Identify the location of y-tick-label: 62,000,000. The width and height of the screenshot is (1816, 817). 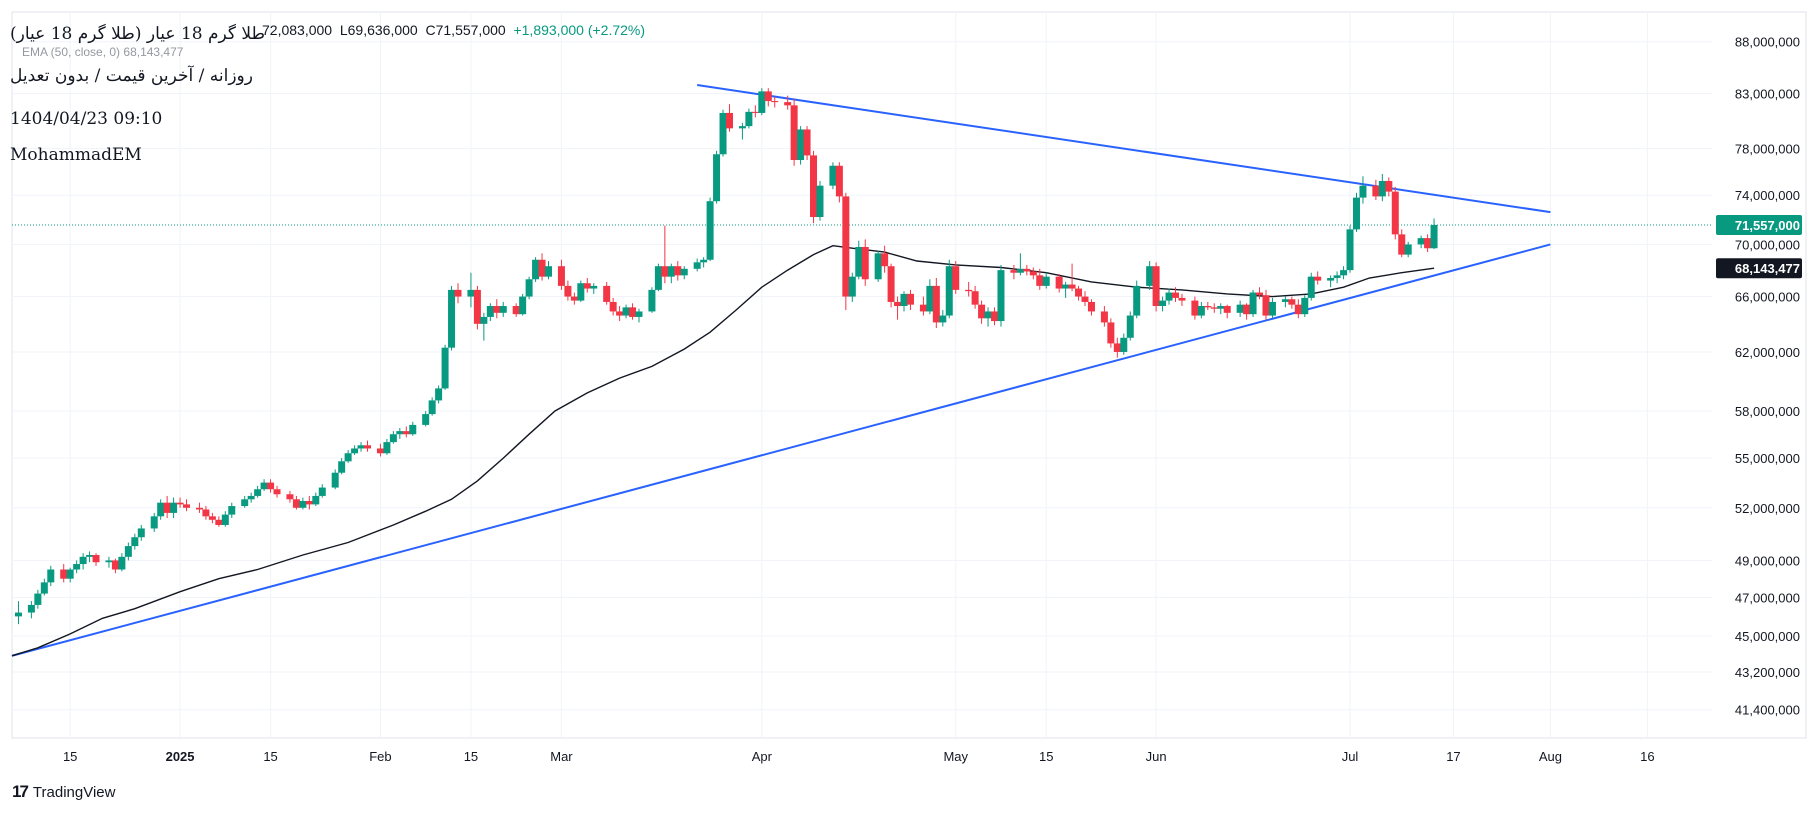
(1767, 352).